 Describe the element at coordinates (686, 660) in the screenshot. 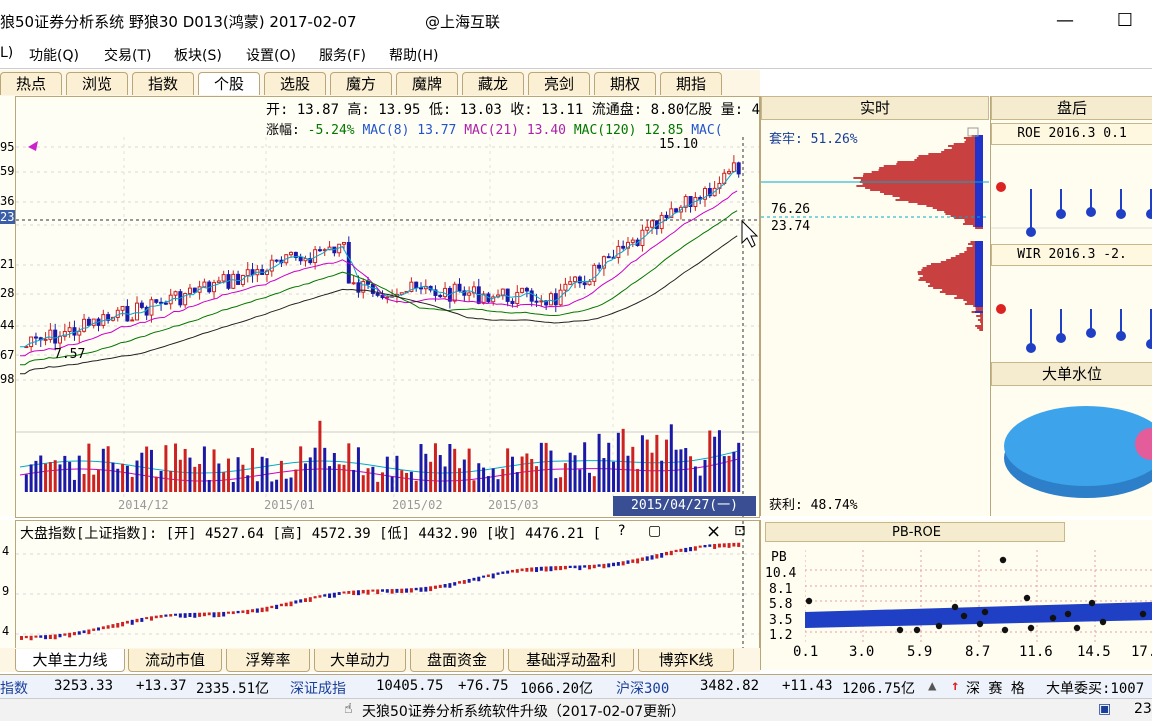

I see `tab-game-kline: 博弈K线` at that location.